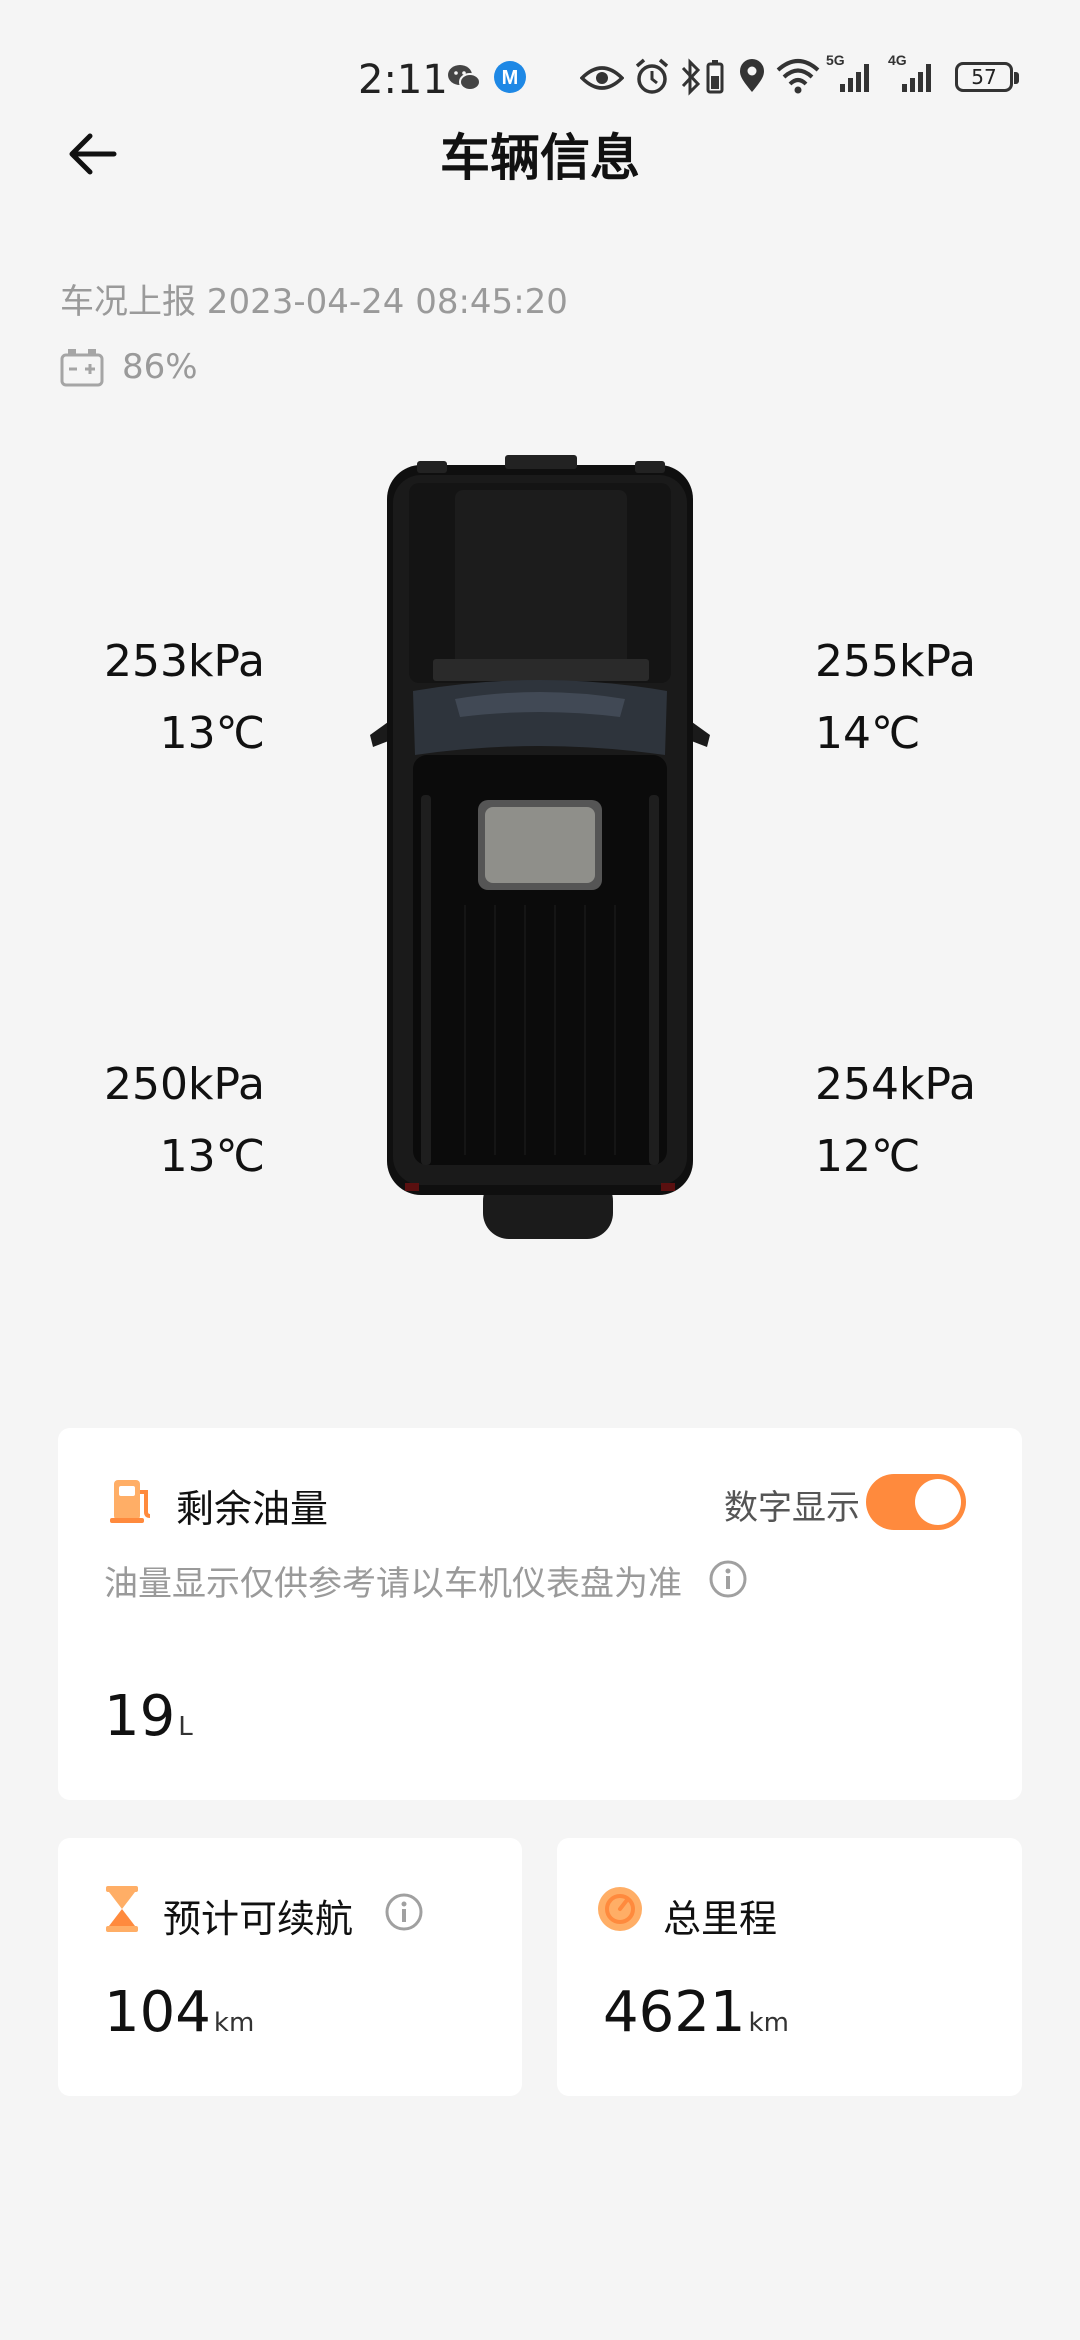  What do you see at coordinates (895, 661) in the screenshot?
I see `tire-pressure: 255kPa` at bounding box center [895, 661].